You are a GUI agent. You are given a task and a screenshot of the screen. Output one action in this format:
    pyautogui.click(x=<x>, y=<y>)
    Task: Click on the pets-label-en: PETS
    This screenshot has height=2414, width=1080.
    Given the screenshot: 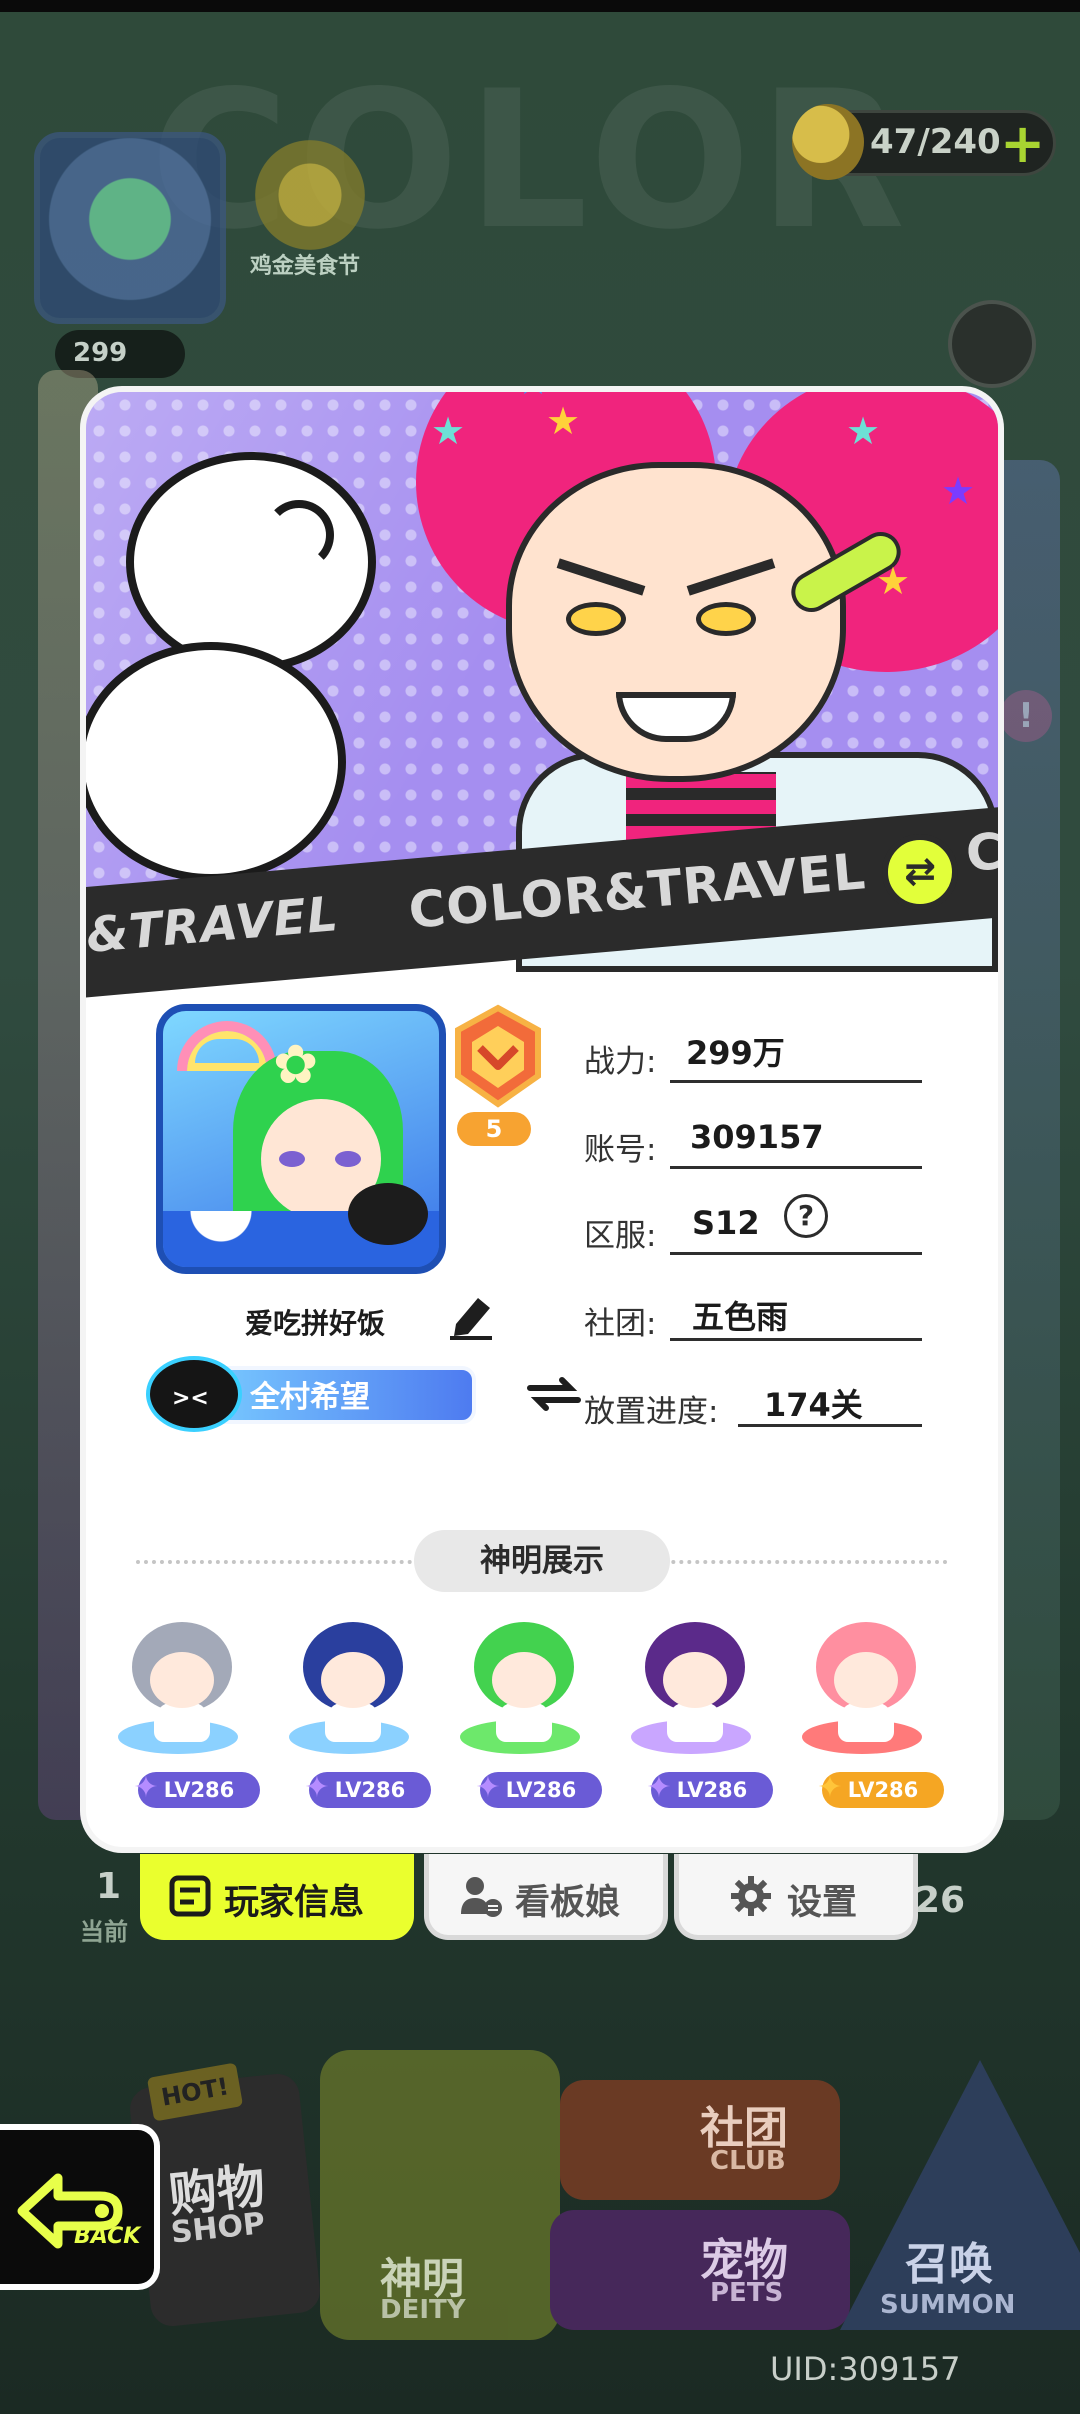 What is the action you would take?
    pyautogui.click(x=747, y=2293)
    